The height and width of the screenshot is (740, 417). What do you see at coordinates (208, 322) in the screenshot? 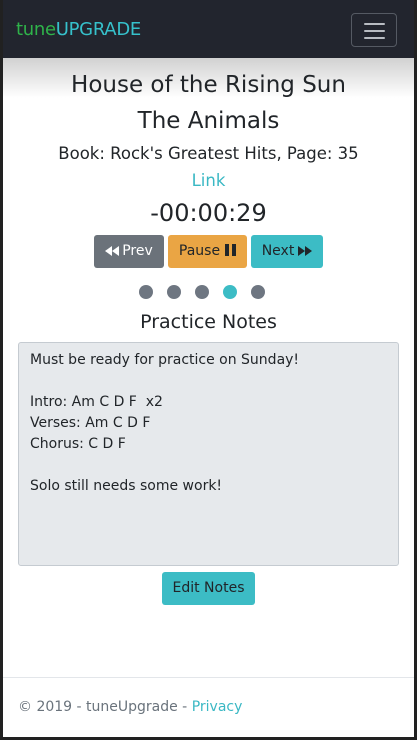
I see `notes-heading: Practice Notes` at bounding box center [208, 322].